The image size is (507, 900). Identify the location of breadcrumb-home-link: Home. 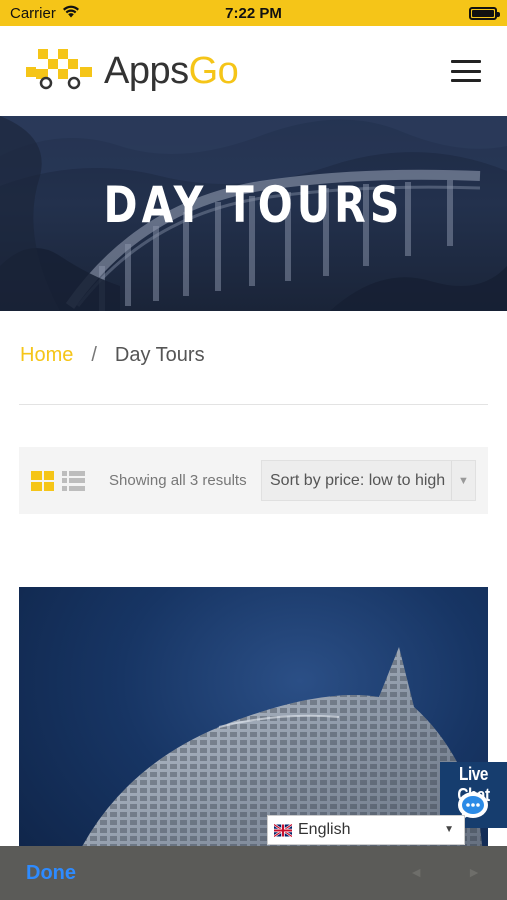
(46, 355).